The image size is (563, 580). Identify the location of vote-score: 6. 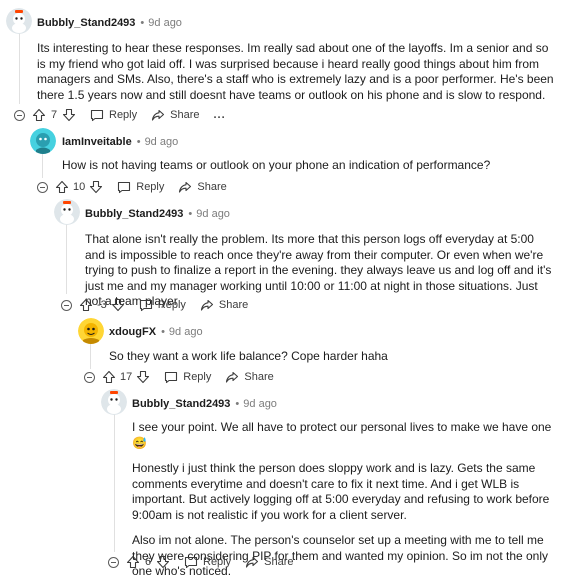
(148, 562).